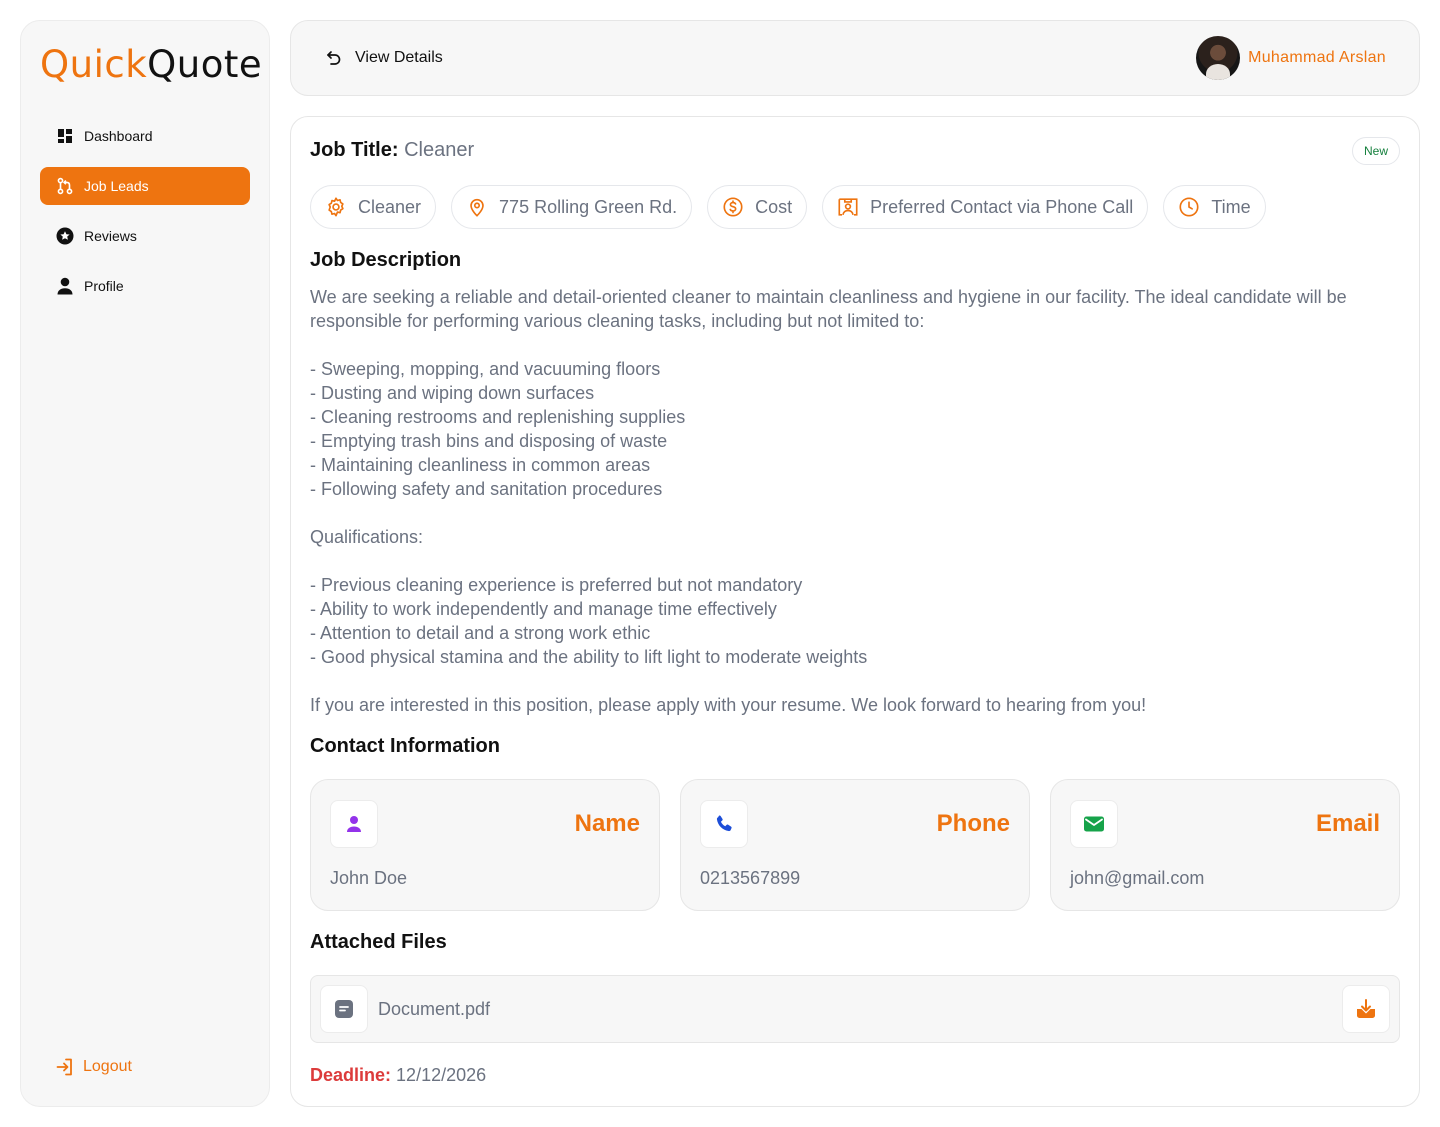 This screenshot has width=1440, height=1127. I want to click on sidebar-item-reviews: Reviews, so click(145, 236).